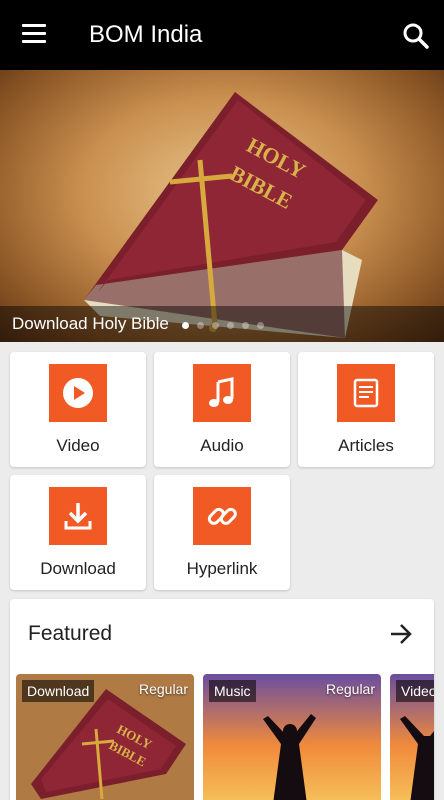 This screenshot has width=444, height=800. Describe the element at coordinates (78, 393) in the screenshot. I see `play-icon` at that location.